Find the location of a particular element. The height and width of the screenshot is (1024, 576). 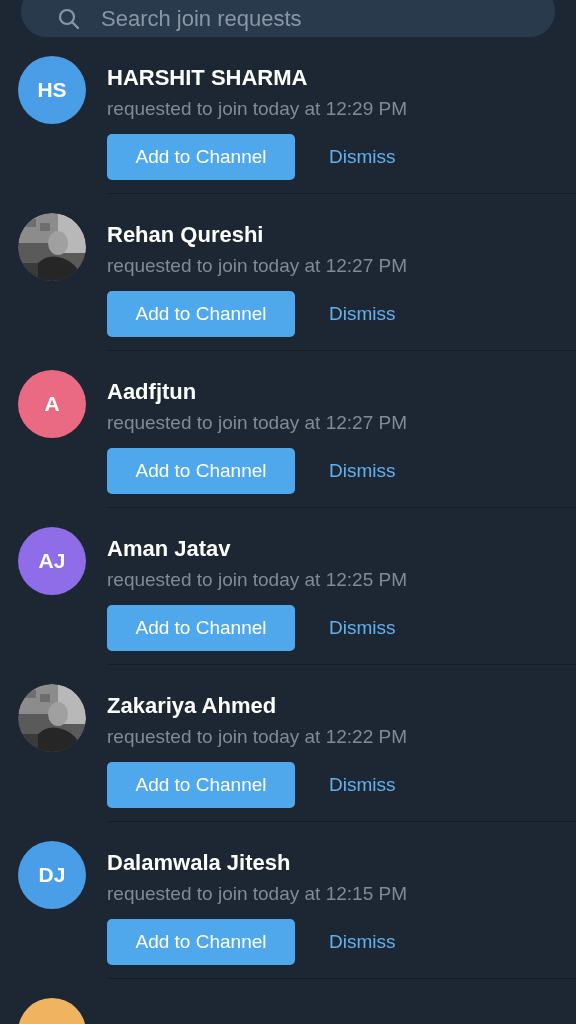

user-name: Aman Jatav is located at coordinates (169, 549).